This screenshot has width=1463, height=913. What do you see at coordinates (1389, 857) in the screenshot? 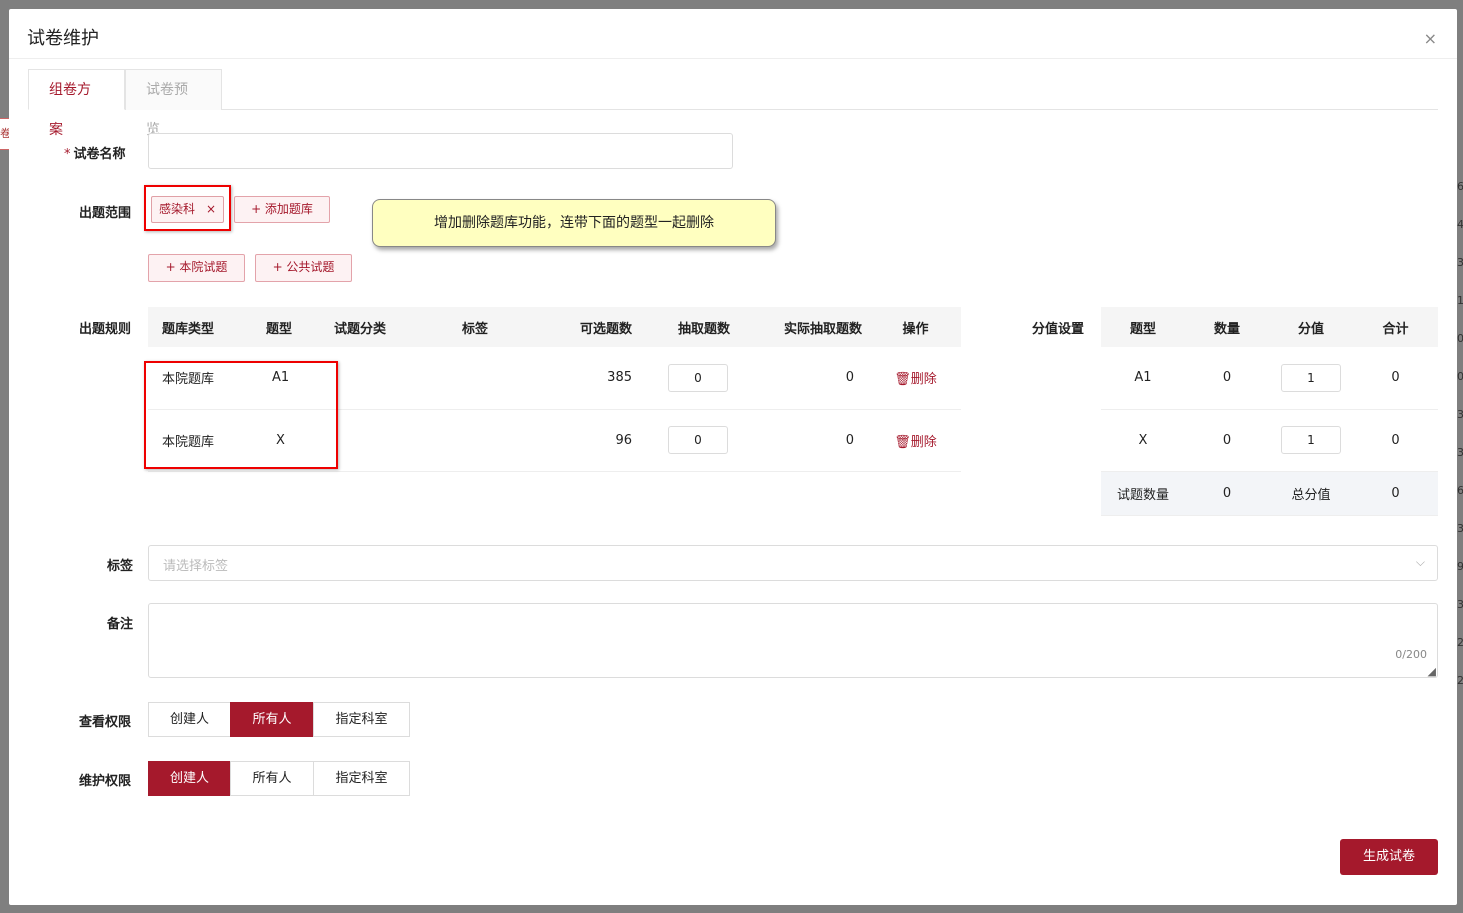
I see `generate-exam-button: 生成试卷` at bounding box center [1389, 857].